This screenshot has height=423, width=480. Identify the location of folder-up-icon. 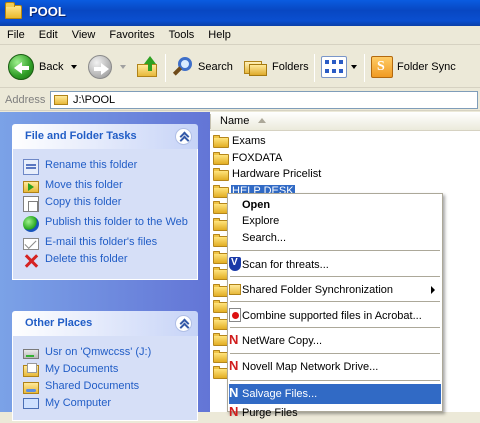
(148, 67).